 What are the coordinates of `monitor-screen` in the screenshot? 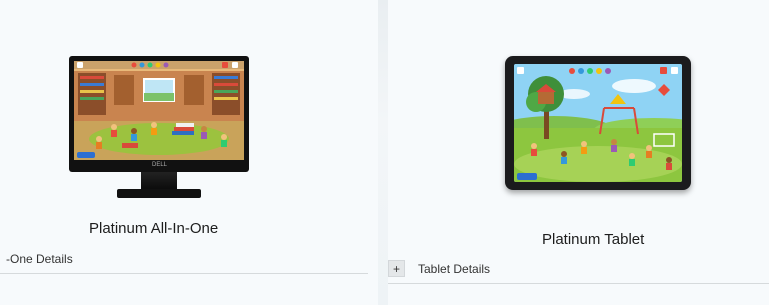 It's located at (159, 110).